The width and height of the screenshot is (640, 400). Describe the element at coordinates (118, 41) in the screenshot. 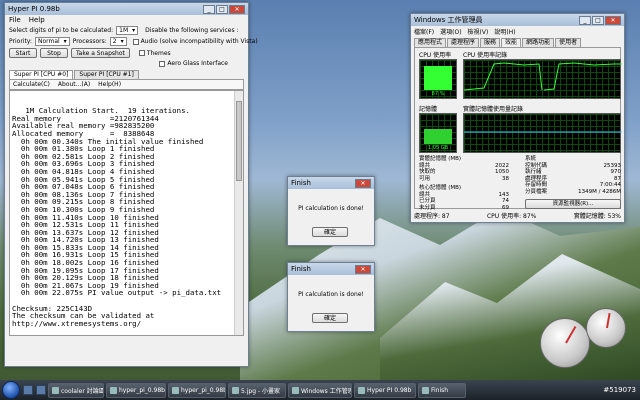

I see `processors-select: 2 ▾` at that location.